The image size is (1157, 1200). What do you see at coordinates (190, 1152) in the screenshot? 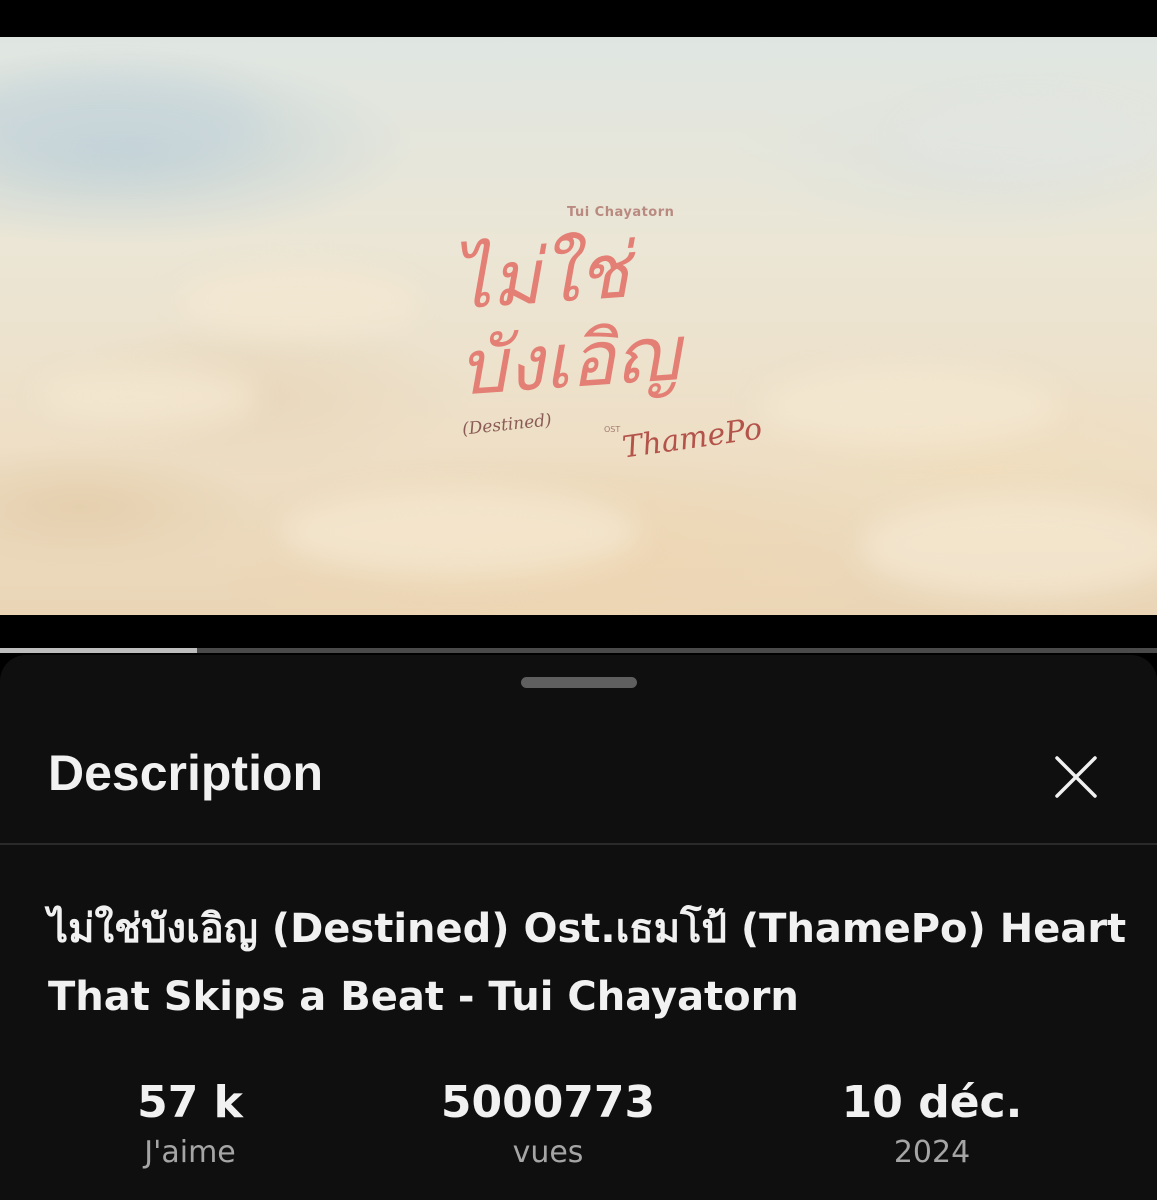
I see `likes-label: J'aime` at bounding box center [190, 1152].